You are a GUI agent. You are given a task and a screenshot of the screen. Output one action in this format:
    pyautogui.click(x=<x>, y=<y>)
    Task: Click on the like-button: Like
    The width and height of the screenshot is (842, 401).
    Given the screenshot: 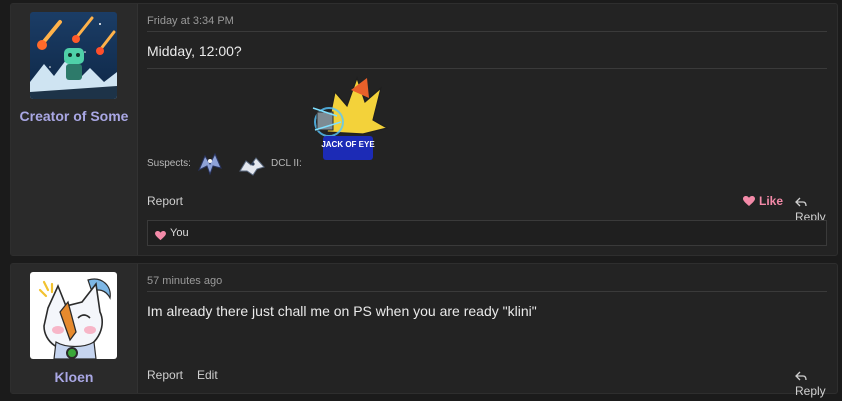 What is the action you would take?
    pyautogui.click(x=763, y=202)
    